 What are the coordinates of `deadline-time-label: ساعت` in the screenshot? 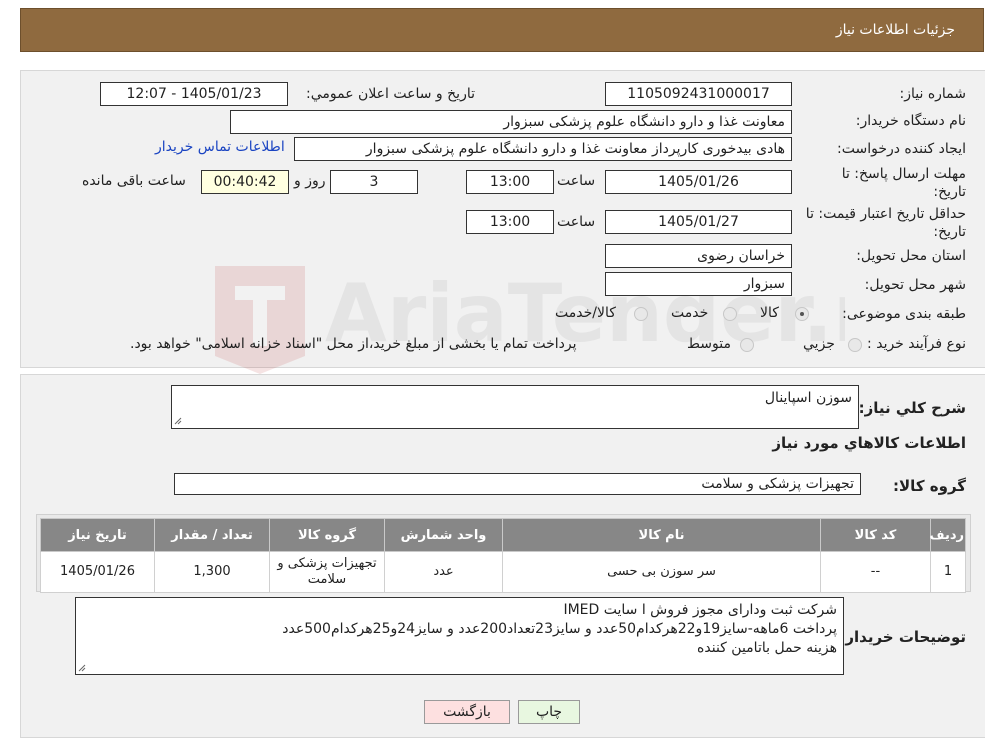 It's located at (576, 181).